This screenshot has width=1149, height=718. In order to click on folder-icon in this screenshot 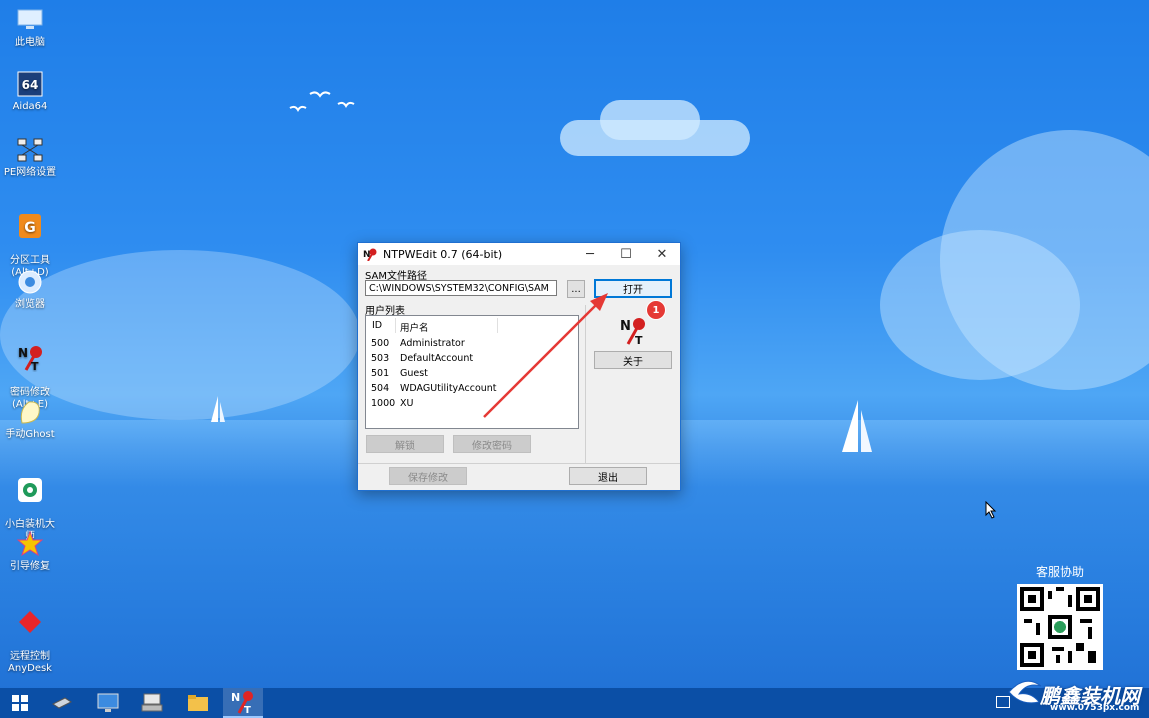, I will do `click(198, 703)`.